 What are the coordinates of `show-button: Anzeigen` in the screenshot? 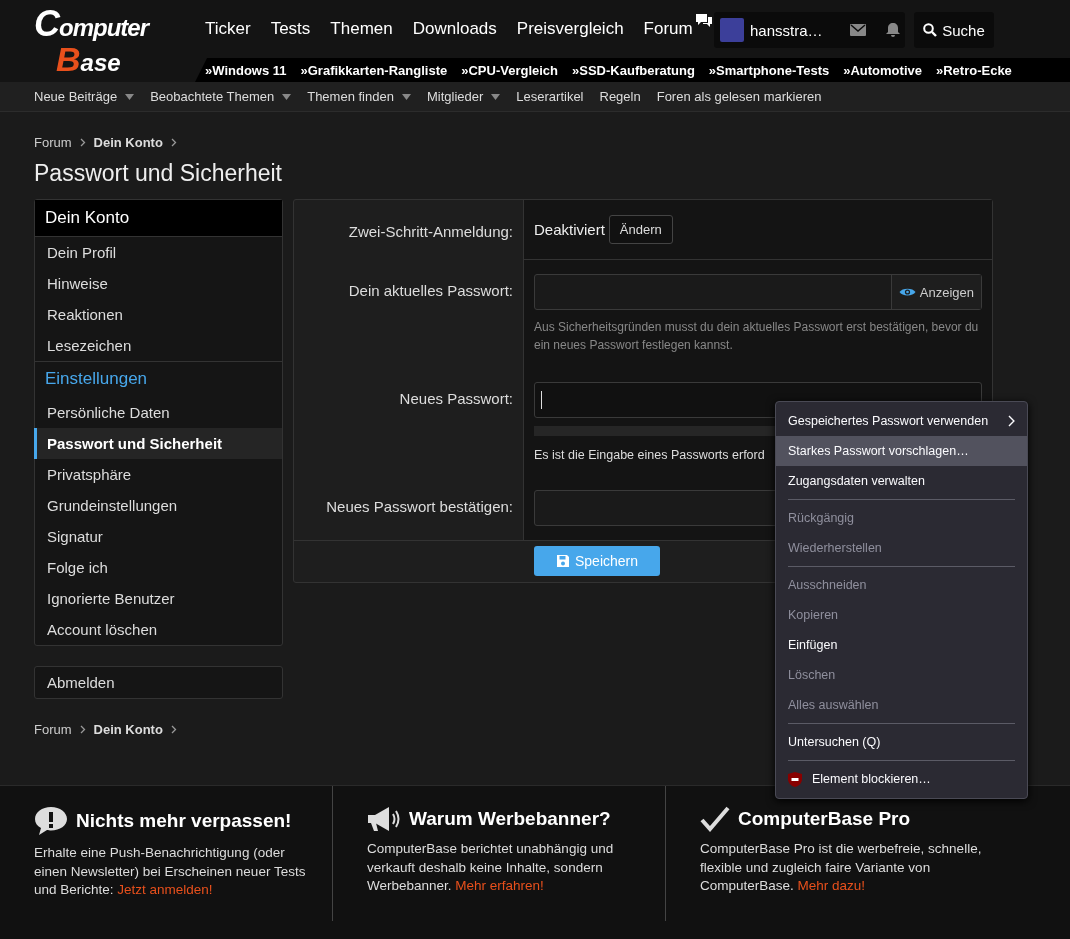 It's located at (935, 292).